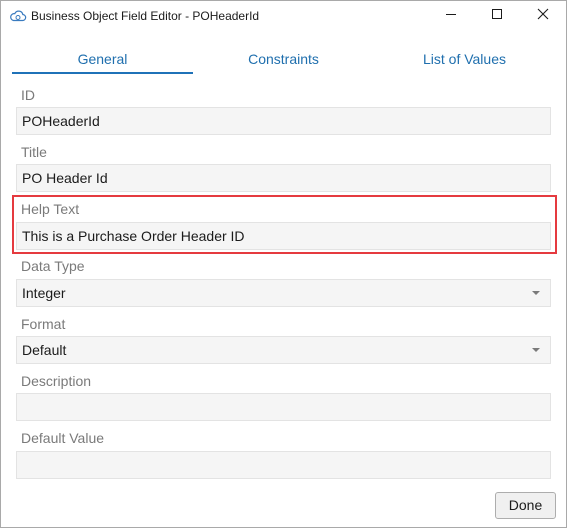  Describe the element at coordinates (28, 95) in the screenshot. I see `id-label: ID` at that location.